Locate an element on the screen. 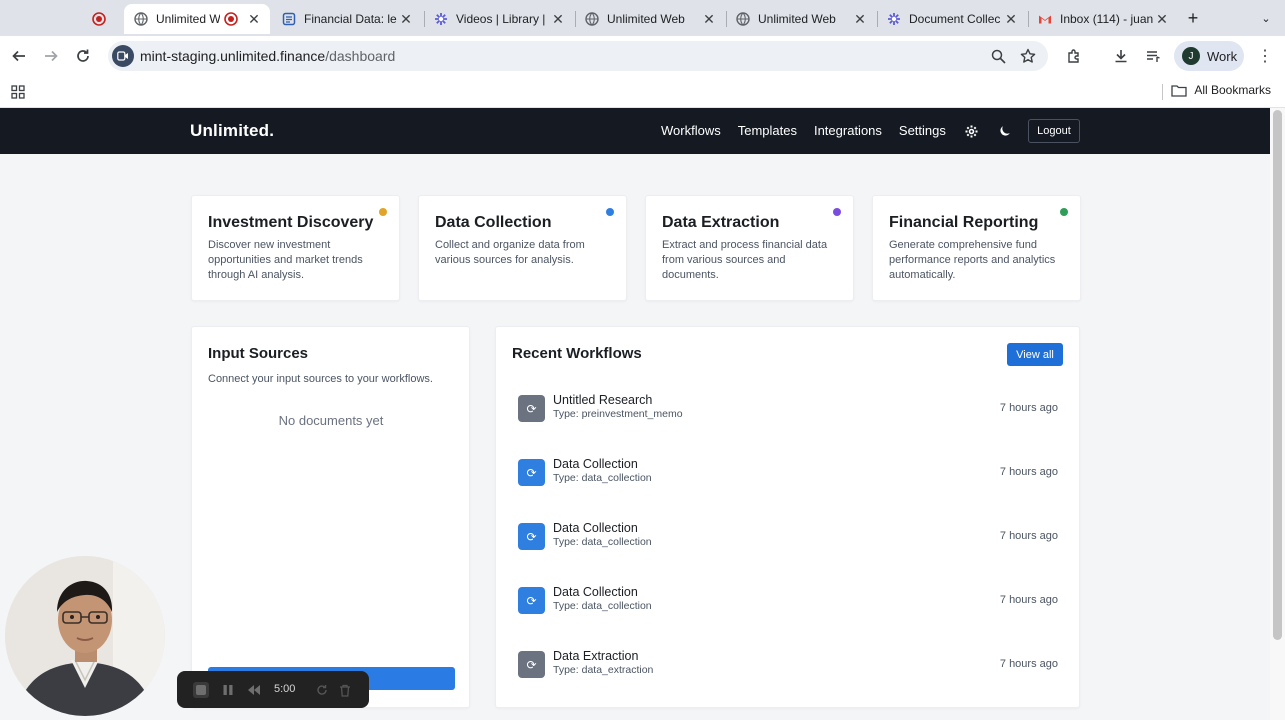 This screenshot has width=1285, height=720. brand-logo: Unlimited. is located at coordinates (232, 131).